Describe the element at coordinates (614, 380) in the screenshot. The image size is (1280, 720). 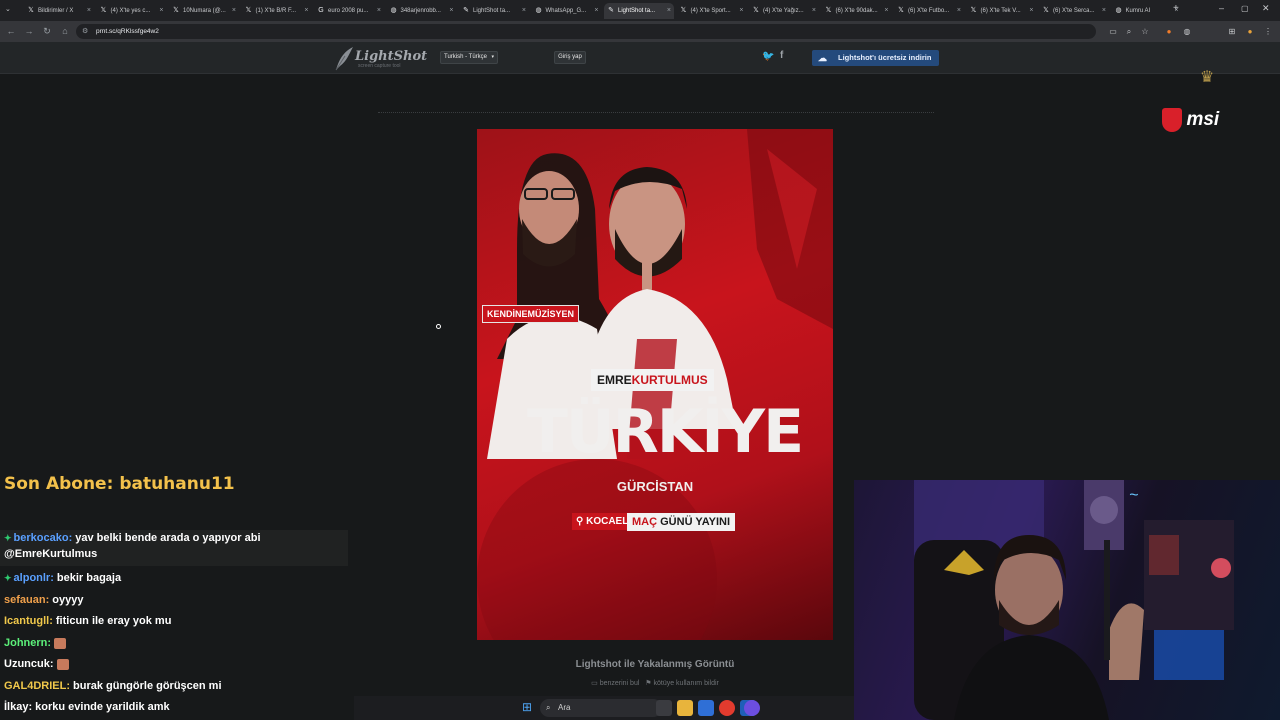
I see `poster-emre-text: EMRE` at that location.